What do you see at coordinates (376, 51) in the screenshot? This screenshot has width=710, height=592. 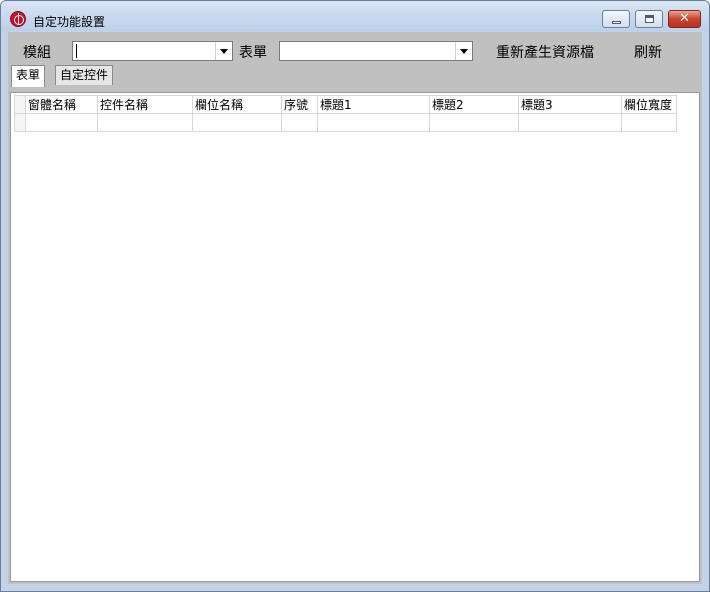 I see `form-combo` at bounding box center [376, 51].